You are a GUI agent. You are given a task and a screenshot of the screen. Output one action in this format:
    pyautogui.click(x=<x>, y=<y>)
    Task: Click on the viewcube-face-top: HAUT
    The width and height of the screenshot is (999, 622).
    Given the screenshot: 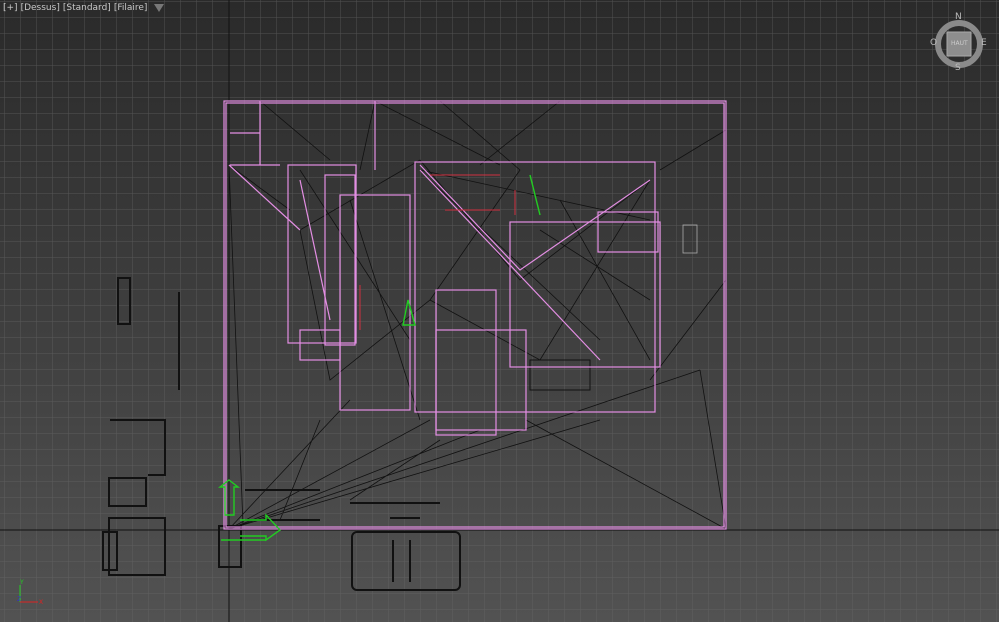 What is the action you would take?
    pyautogui.click(x=959, y=43)
    